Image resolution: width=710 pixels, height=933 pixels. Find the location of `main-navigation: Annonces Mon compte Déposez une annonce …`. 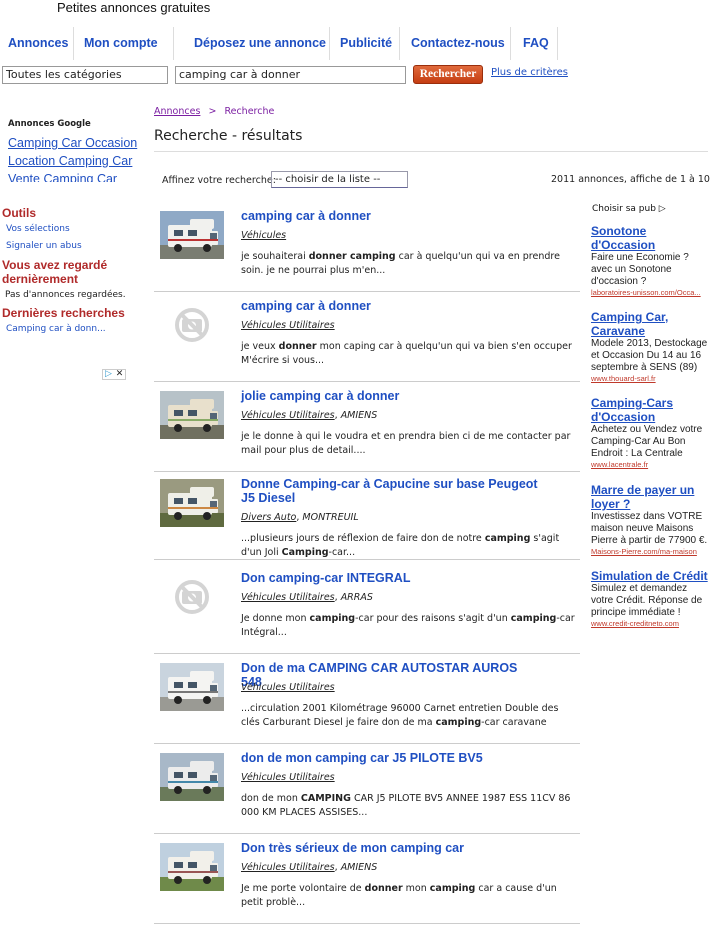

main-navigation: Annonces Mon compte Déposez une annonce … is located at coordinates (280, 43).